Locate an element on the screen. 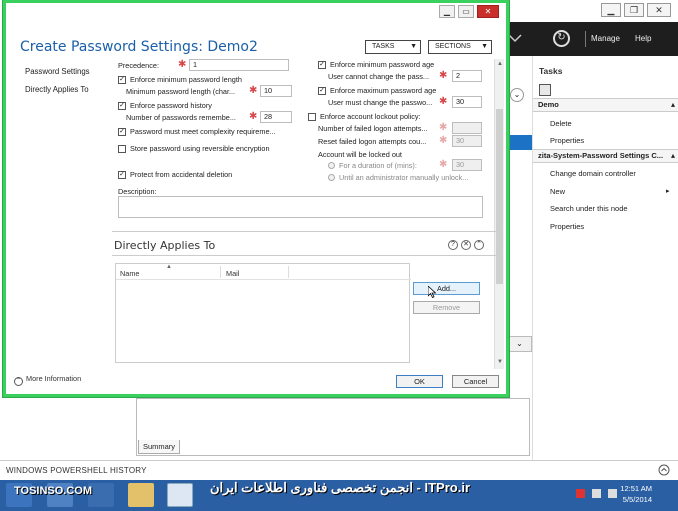 This screenshot has height=511, width=678. failed-attempts-input is located at coordinates (467, 128).